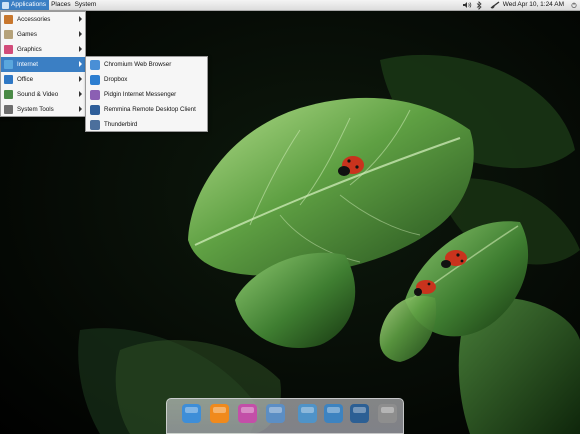 This screenshot has width=580, height=434. What do you see at coordinates (27, 64) in the screenshot?
I see `menu-item-label: Internet` at bounding box center [27, 64].